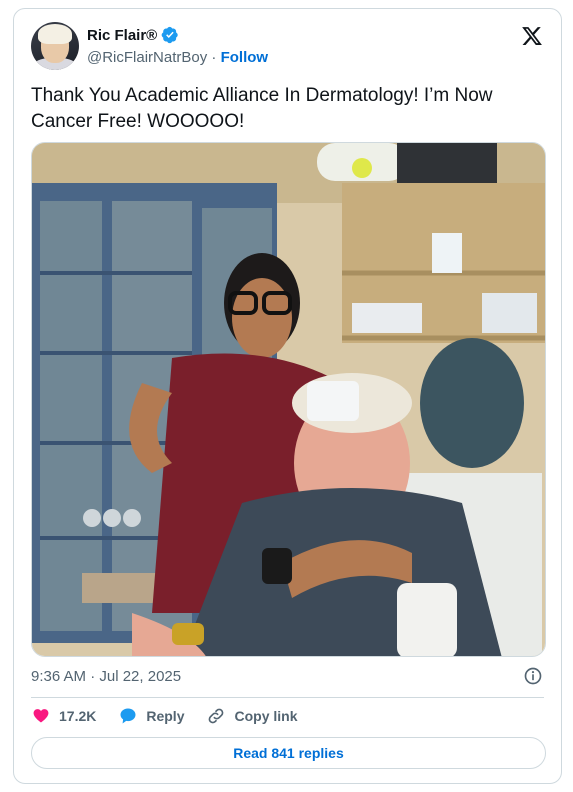  I want to click on avatar-hair, so click(55, 34).